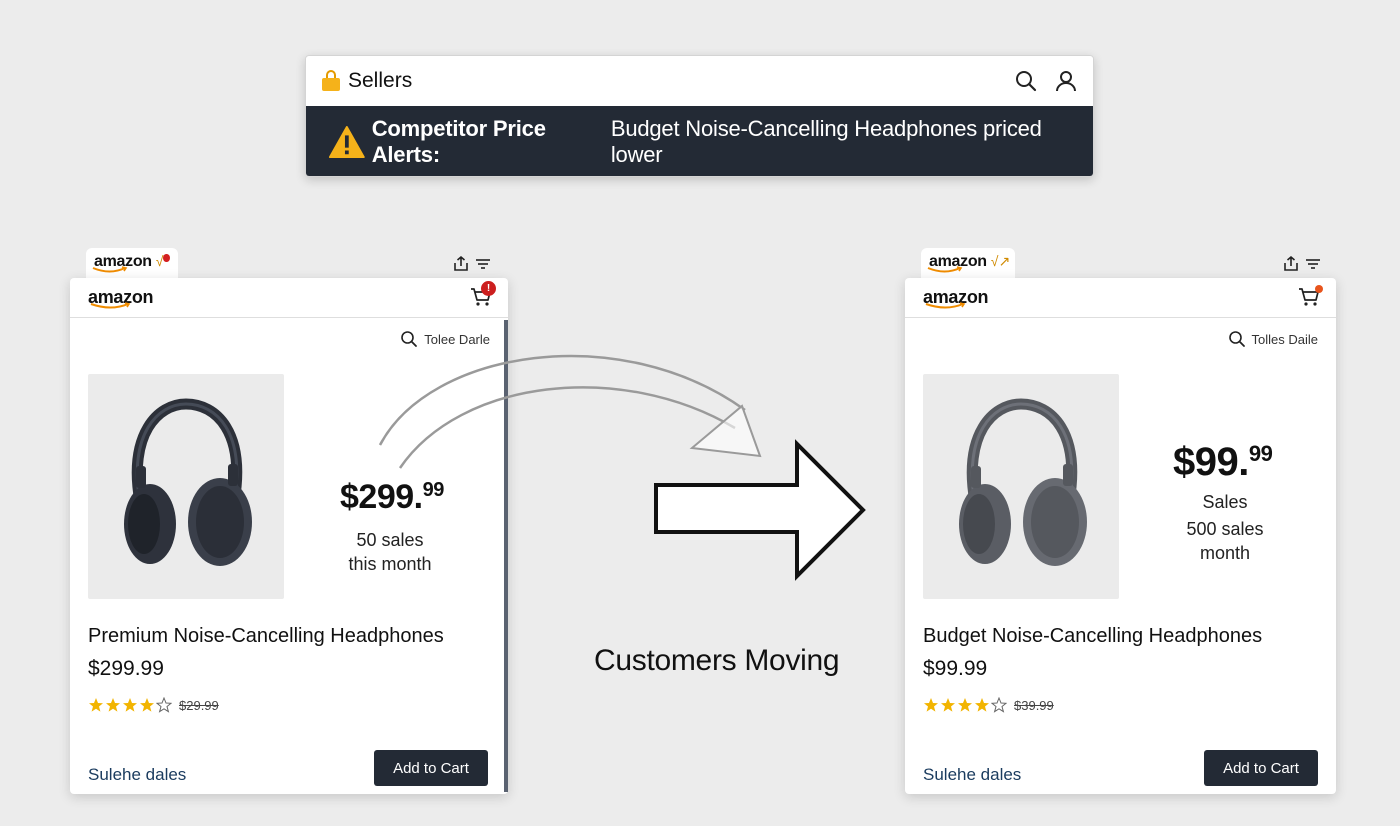 This screenshot has height=826, width=1400. What do you see at coordinates (346, 142) in the screenshot?
I see `warning-icon` at bounding box center [346, 142].